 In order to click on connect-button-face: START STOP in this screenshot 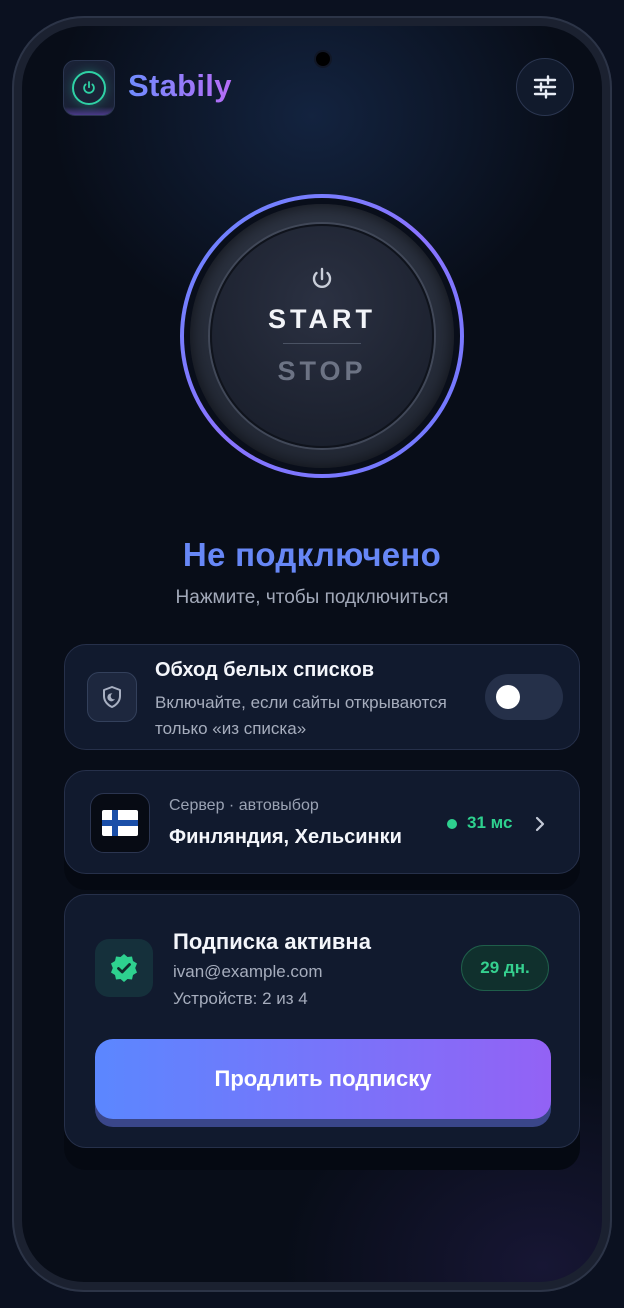, I will do `click(322, 336)`.